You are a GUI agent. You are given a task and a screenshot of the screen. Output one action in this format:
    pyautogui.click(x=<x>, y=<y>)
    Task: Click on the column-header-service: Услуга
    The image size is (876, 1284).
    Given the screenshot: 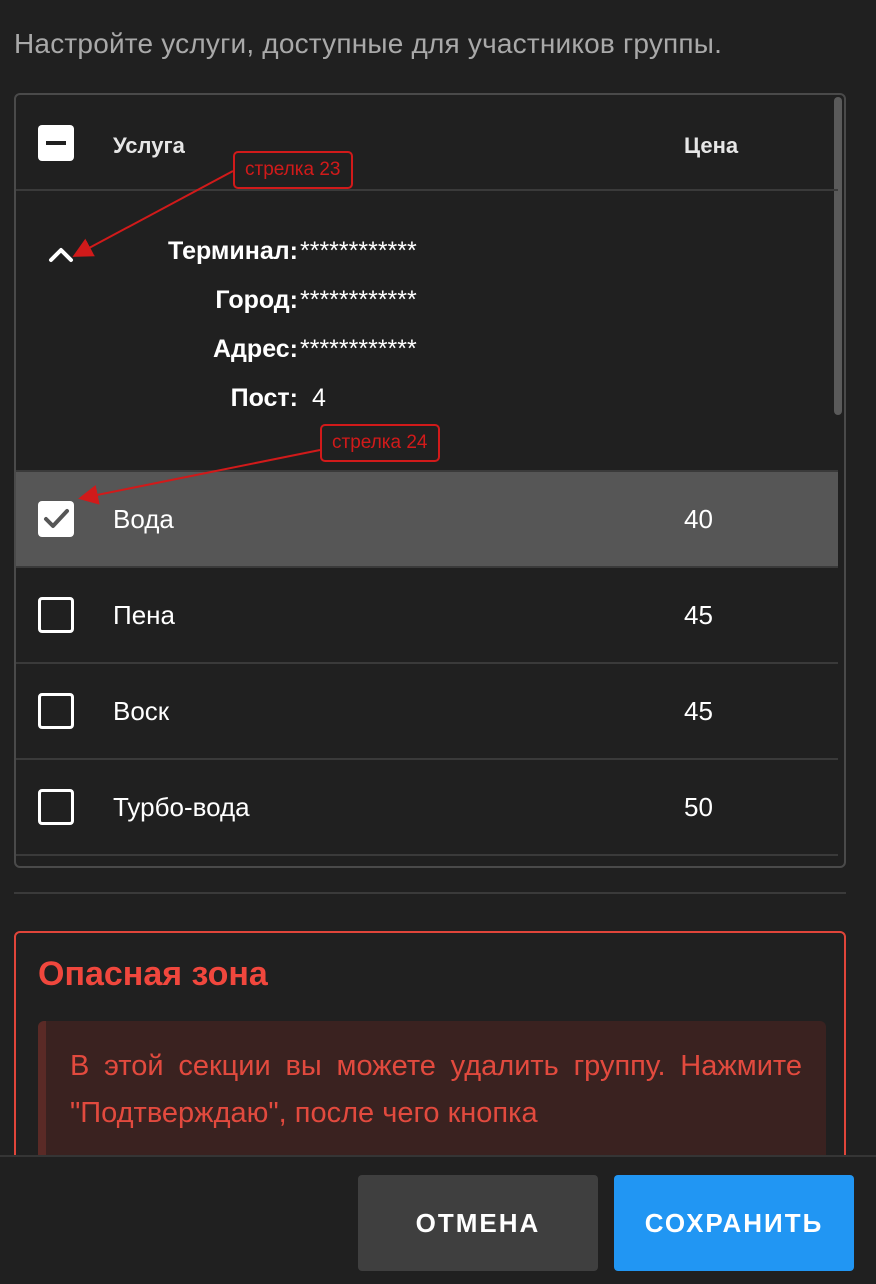 What is the action you would take?
    pyautogui.click(x=149, y=146)
    